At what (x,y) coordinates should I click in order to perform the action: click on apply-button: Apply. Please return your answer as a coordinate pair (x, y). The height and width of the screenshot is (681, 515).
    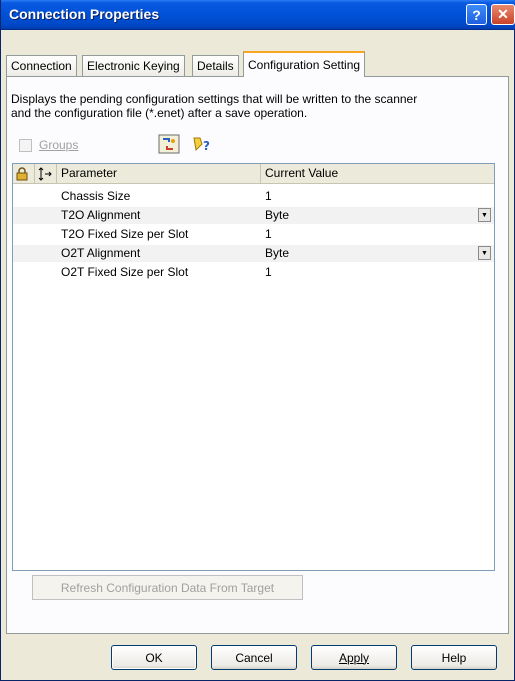
    Looking at the image, I should click on (354, 657).